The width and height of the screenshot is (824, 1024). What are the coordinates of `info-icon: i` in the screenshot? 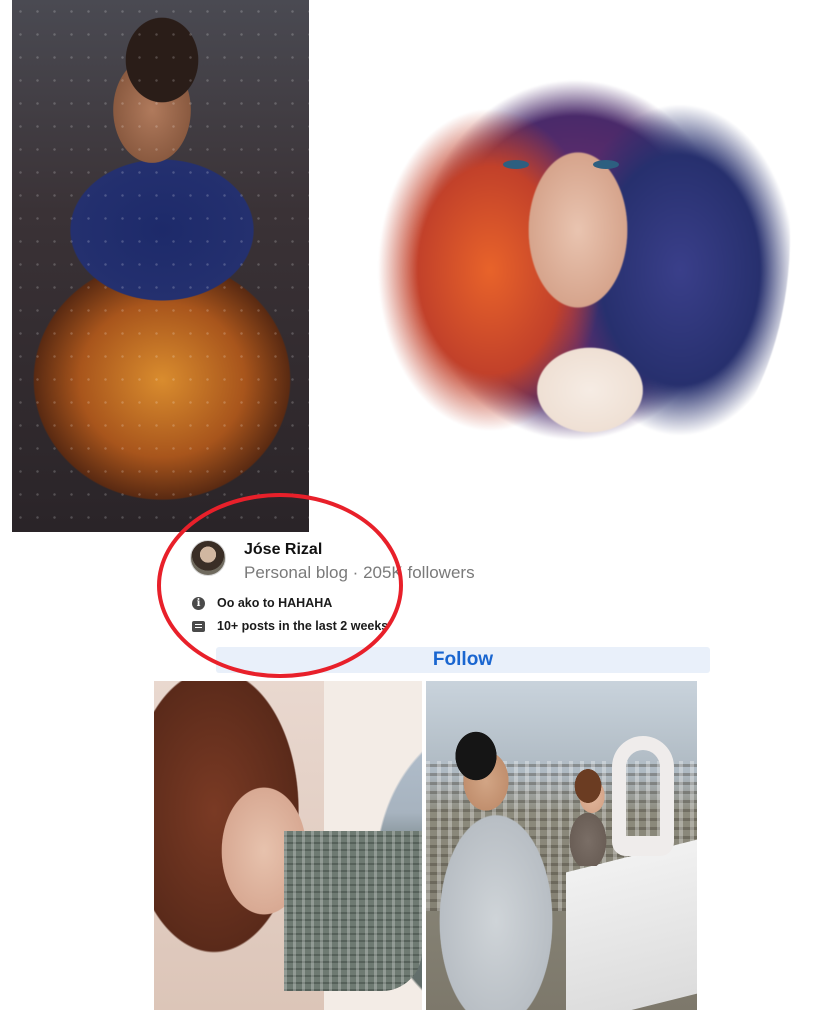 It's located at (198, 603).